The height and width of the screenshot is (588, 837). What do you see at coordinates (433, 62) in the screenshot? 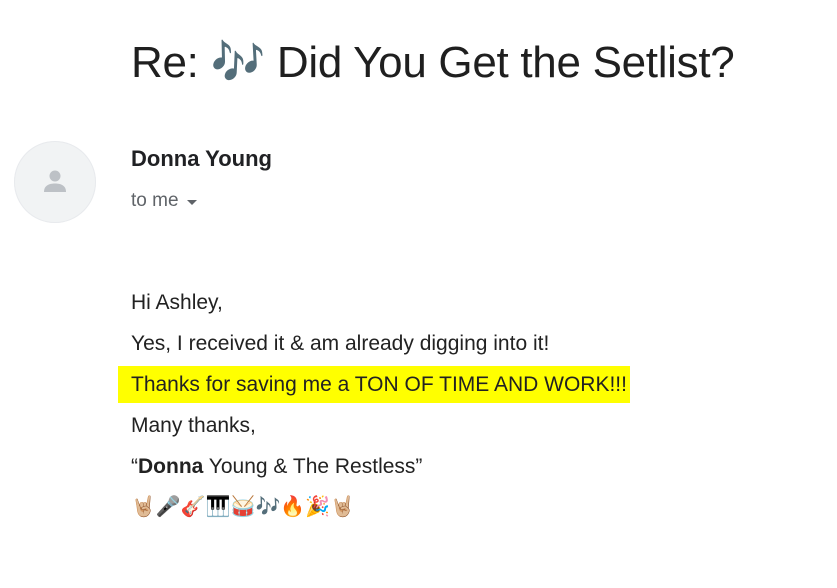
I see `email-subject: Re: 🎶 Did You Get the Setlist?` at bounding box center [433, 62].